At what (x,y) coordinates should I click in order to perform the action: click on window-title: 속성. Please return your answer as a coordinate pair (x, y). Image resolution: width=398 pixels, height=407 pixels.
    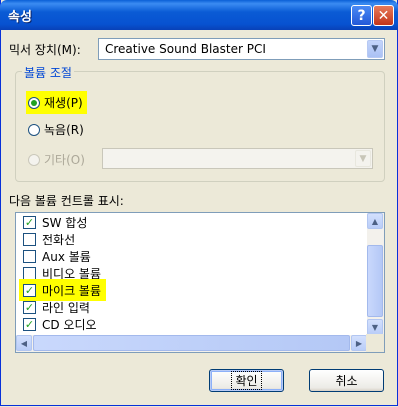
    Looking at the image, I should click on (20, 17).